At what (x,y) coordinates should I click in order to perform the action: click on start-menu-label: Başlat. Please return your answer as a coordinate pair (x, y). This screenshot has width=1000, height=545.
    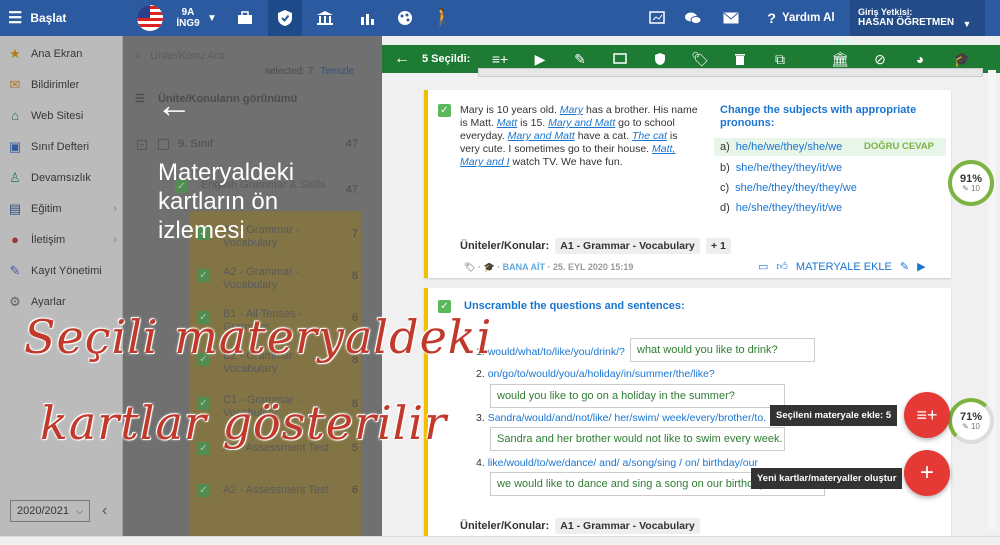
    Looking at the image, I should click on (48, 18).